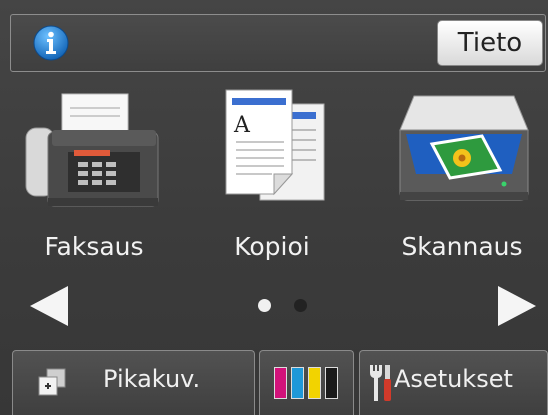 The width and height of the screenshot is (548, 415). I want to click on settings-button: Asetukset, so click(453, 382).